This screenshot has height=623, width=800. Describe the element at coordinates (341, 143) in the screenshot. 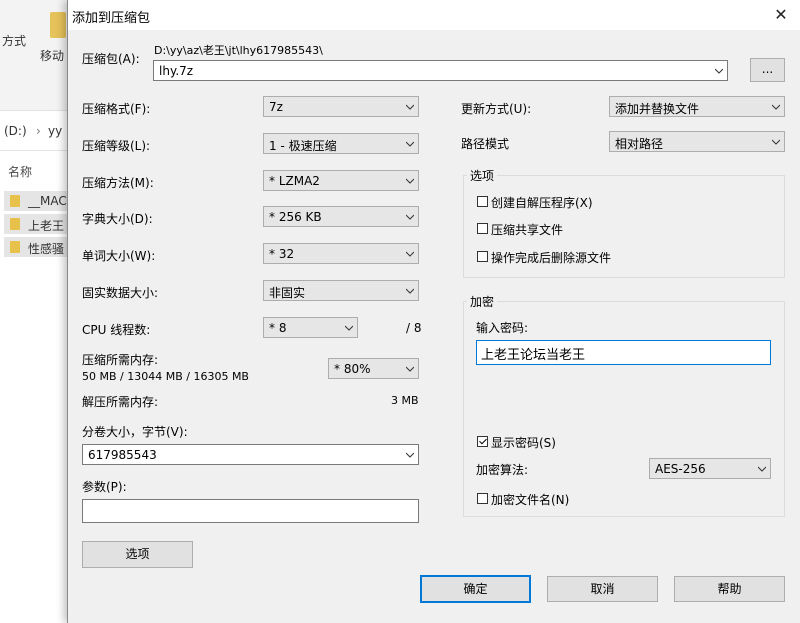

I see `level-select: 1 - 极速压缩` at that location.